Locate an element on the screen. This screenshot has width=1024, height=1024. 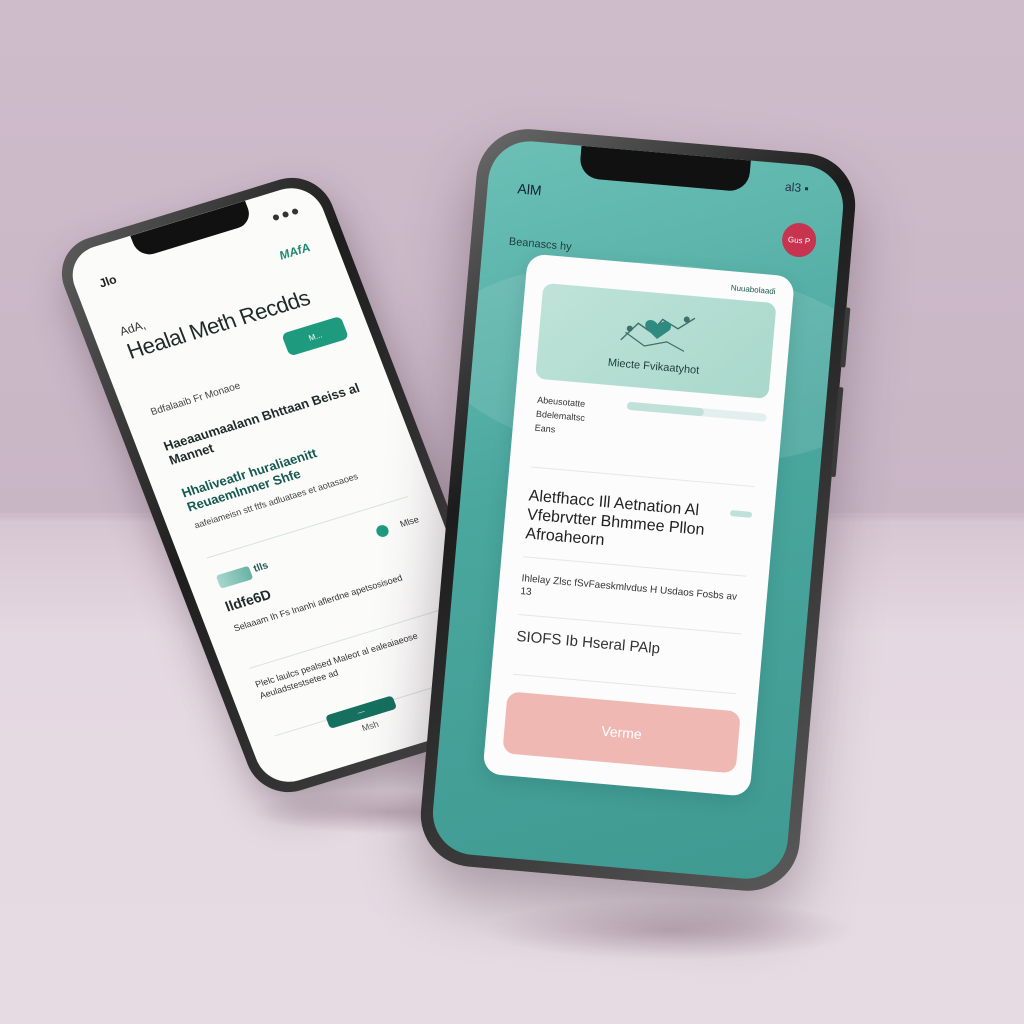
status-dot-icon is located at coordinates (382, 531).